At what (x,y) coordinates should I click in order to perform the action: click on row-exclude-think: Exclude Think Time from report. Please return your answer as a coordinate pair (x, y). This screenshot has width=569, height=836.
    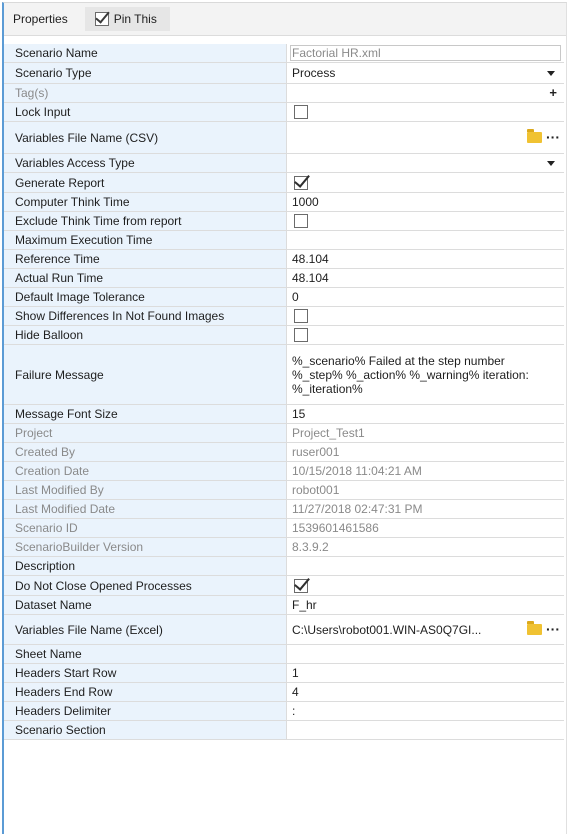
    Looking at the image, I should click on (284, 221).